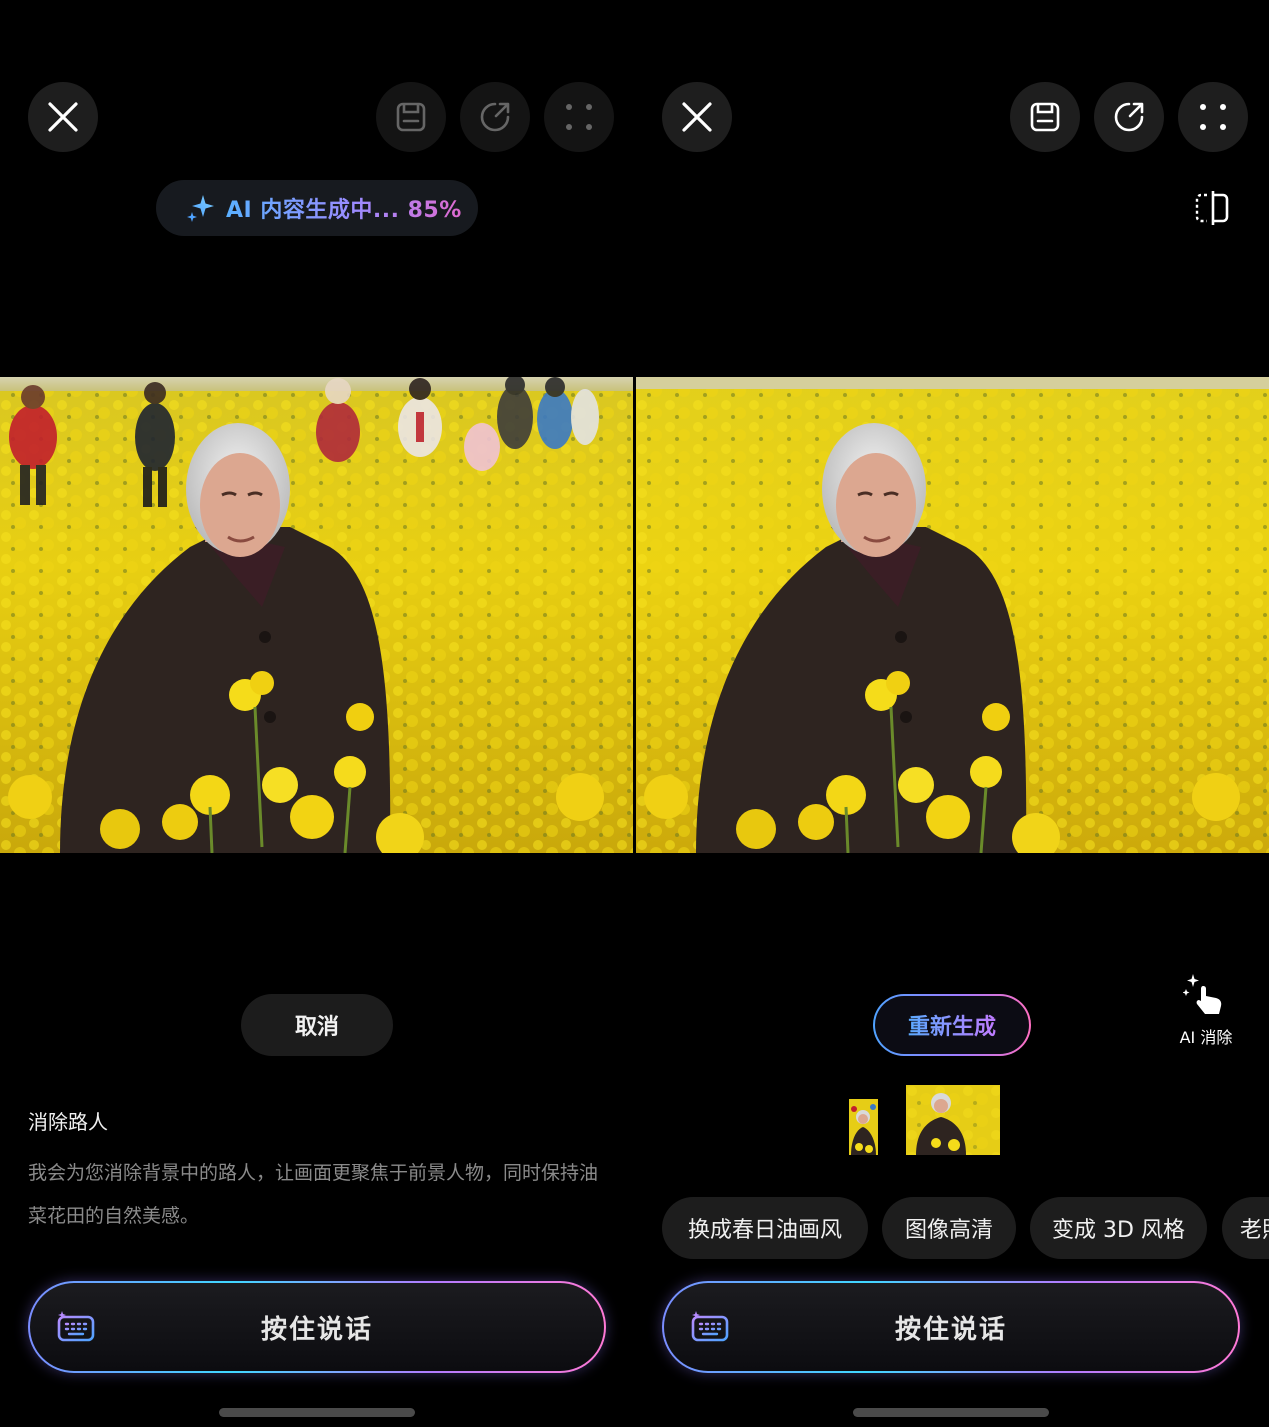  I want to click on cancel-button: 取消, so click(317, 1025).